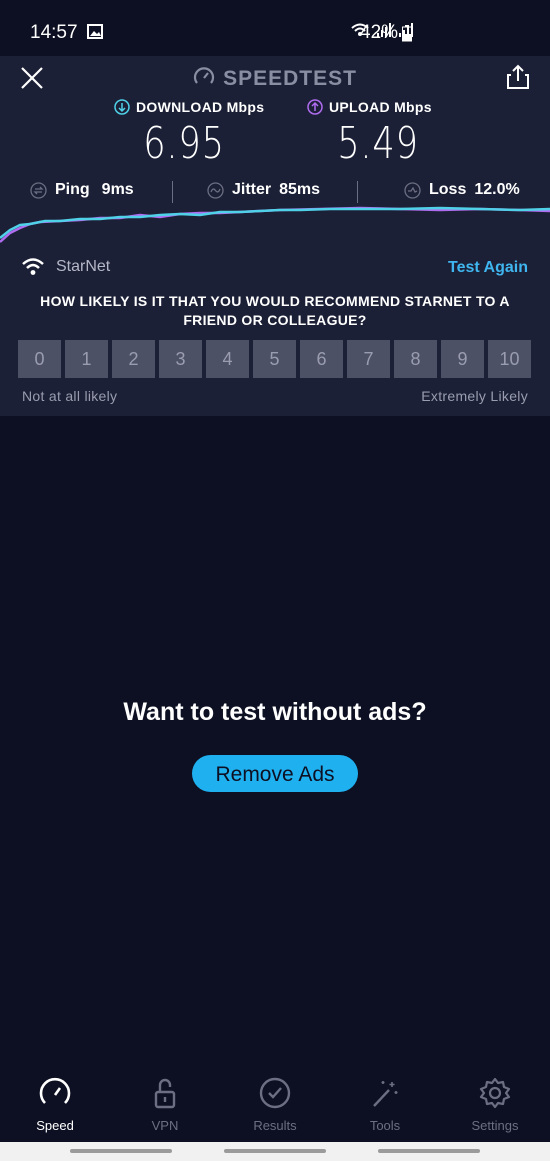 The image size is (550, 1161). I want to click on upload-value: 5.49, so click(378, 143).